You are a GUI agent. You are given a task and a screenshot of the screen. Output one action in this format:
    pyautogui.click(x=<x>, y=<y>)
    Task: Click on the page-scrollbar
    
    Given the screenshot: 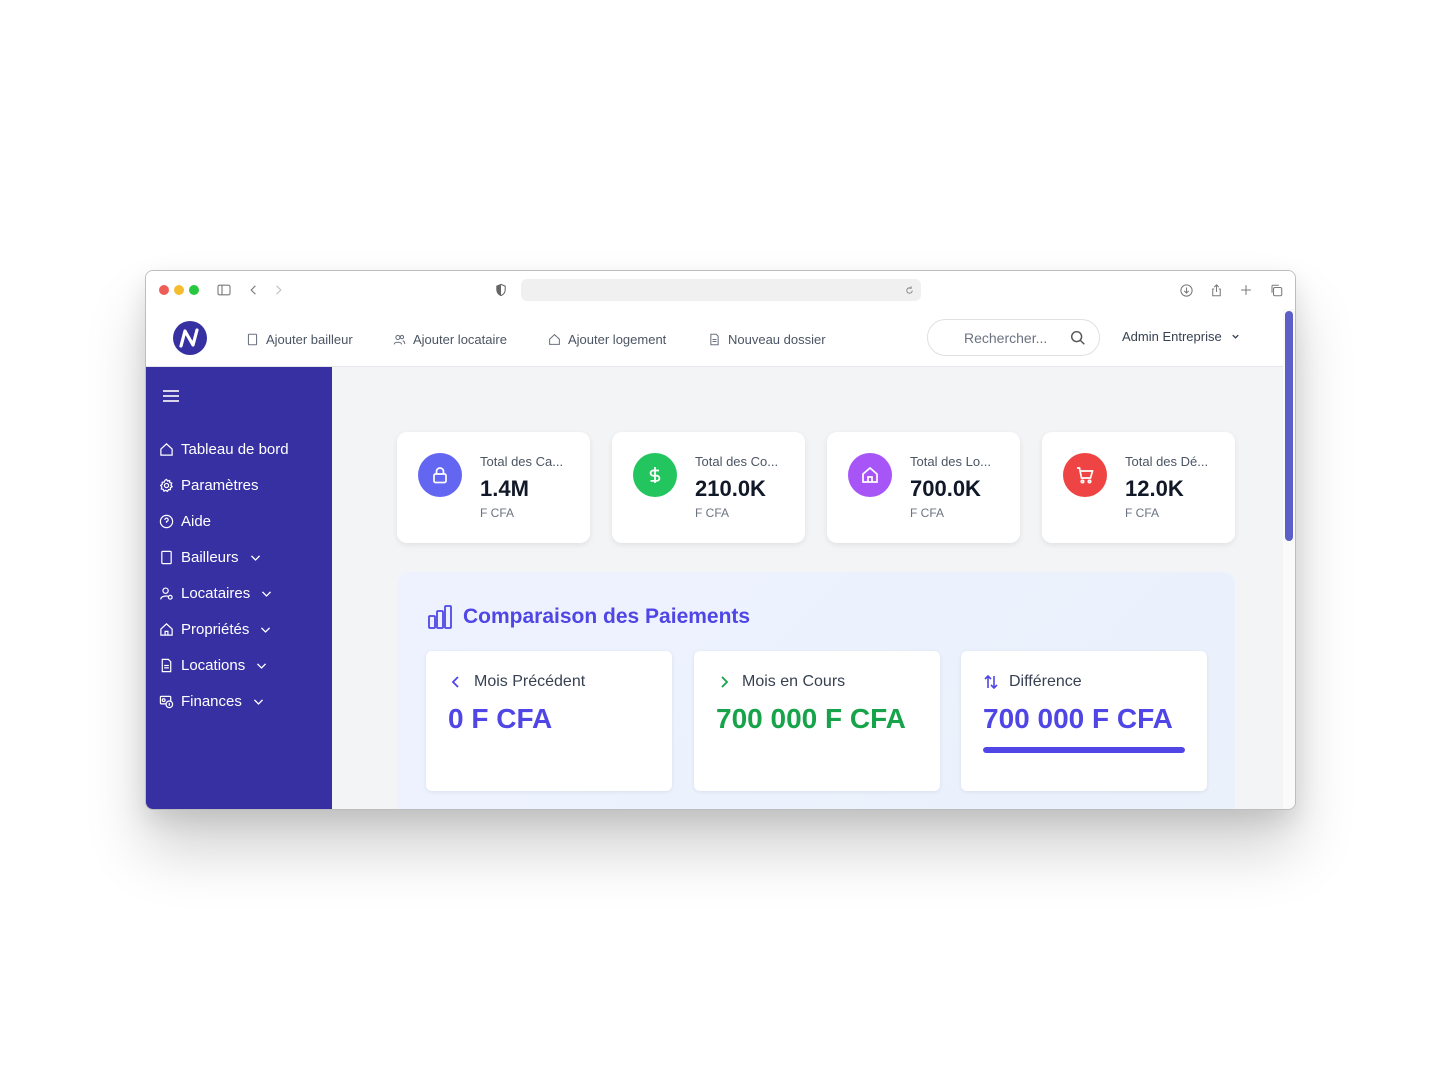 What is the action you would take?
    pyautogui.click(x=1289, y=559)
    